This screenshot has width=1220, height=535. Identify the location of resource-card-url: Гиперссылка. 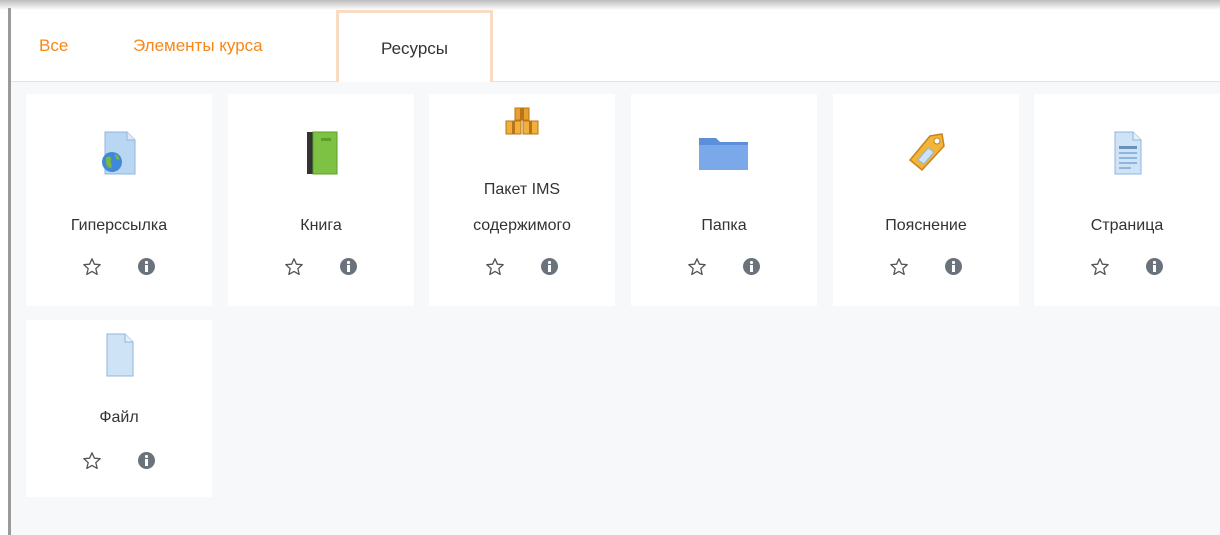
(119, 200).